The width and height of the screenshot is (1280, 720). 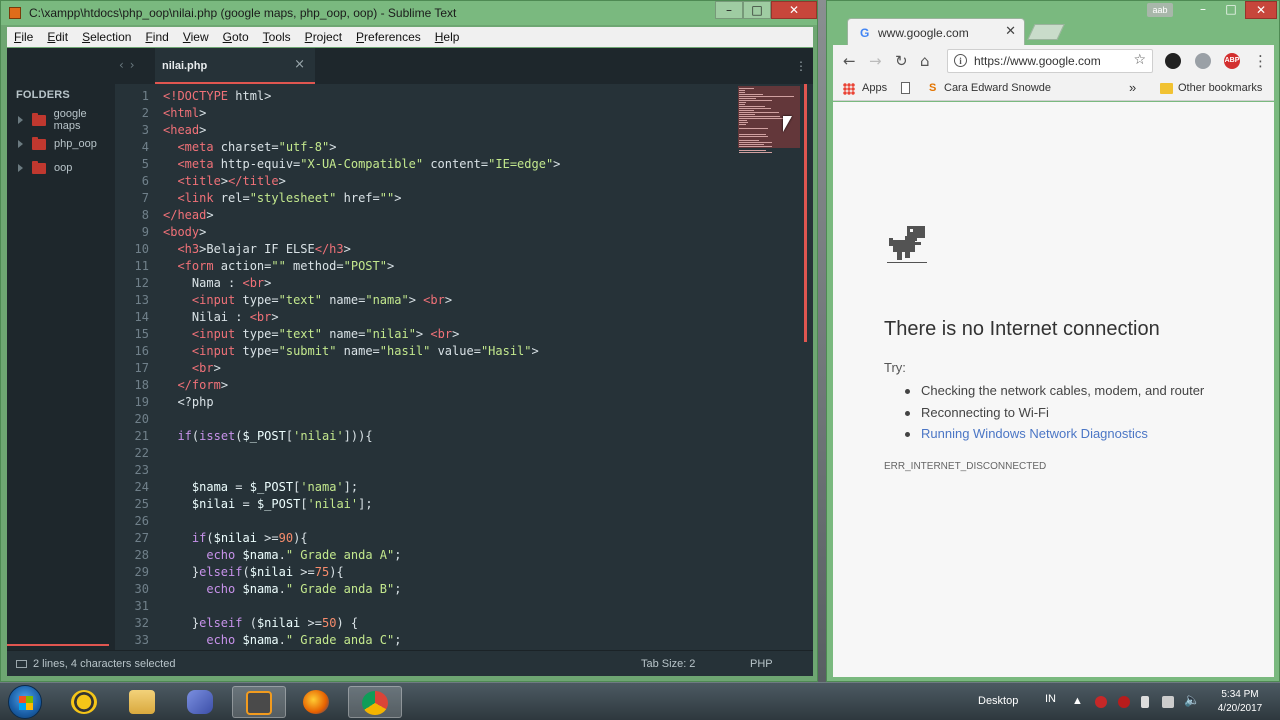 What do you see at coordinates (1232, 61) in the screenshot?
I see `adblock-icon: ABP` at bounding box center [1232, 61].